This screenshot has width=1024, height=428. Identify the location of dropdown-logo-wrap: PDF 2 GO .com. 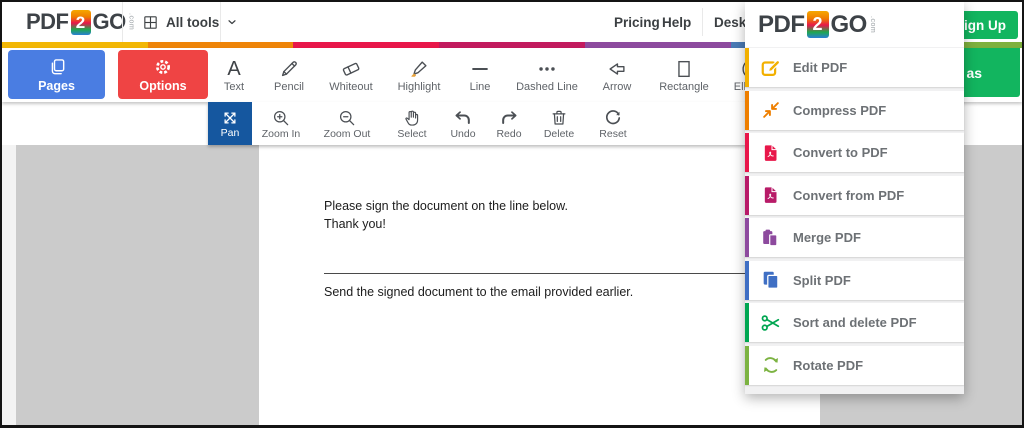
(817, 25).